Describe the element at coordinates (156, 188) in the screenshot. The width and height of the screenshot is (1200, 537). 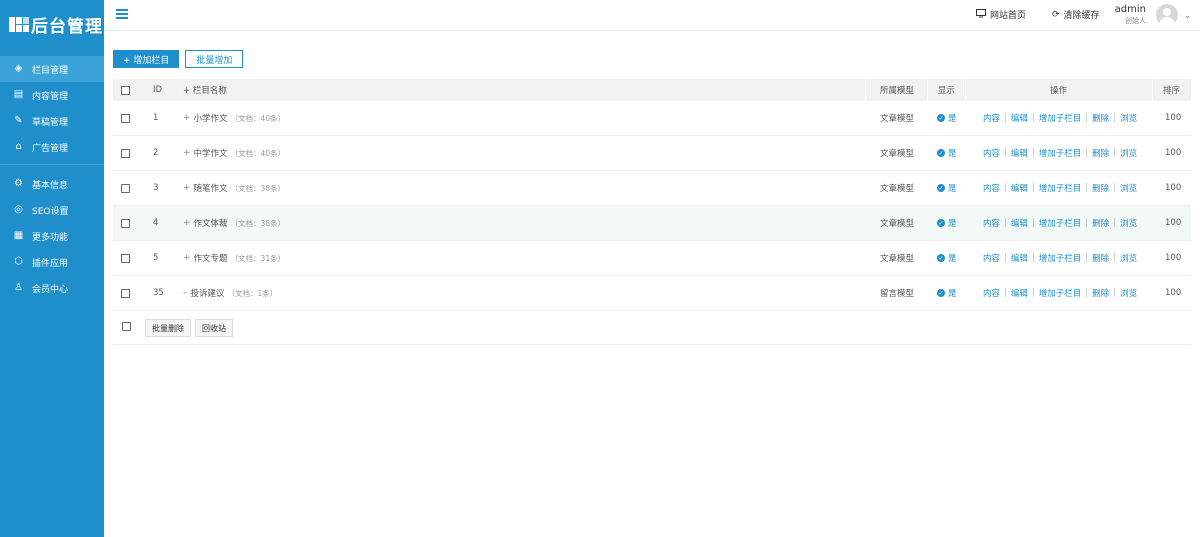
I see `row-id: 3` at that location.